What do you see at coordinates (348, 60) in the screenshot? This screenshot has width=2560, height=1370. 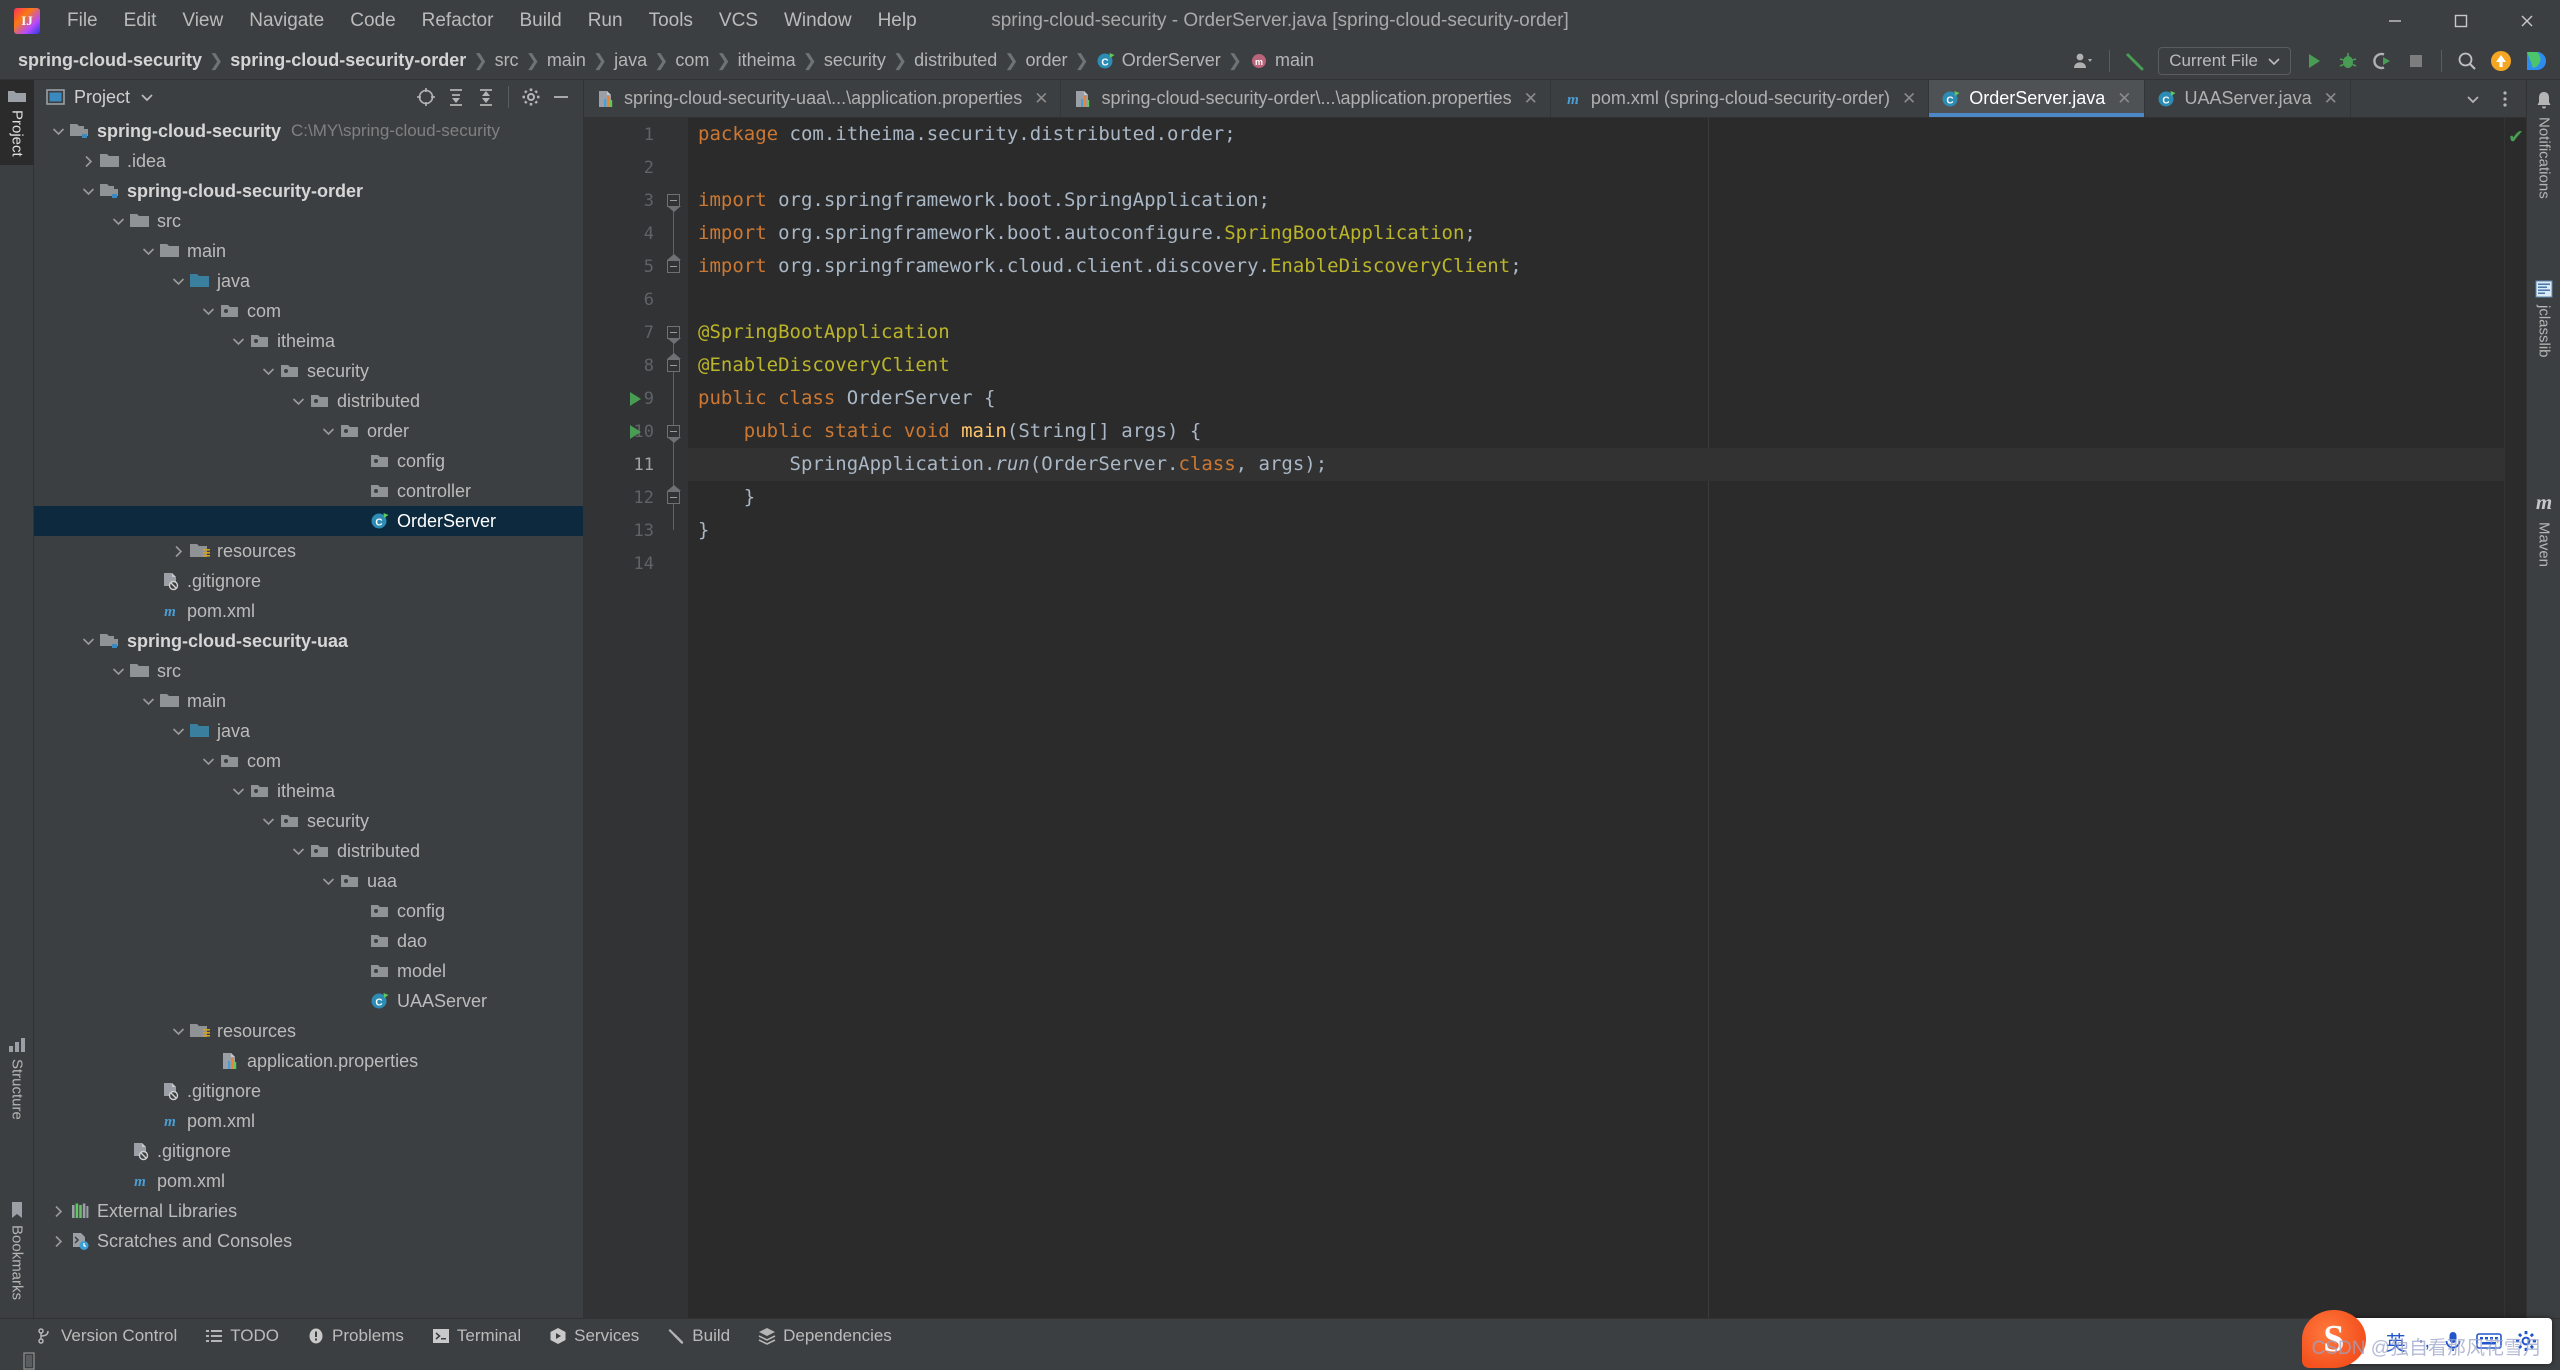 I see `breadcrumb-item-spring-cloud-security-order: spring-cloud-security-order` at bounding box center [348, 60].